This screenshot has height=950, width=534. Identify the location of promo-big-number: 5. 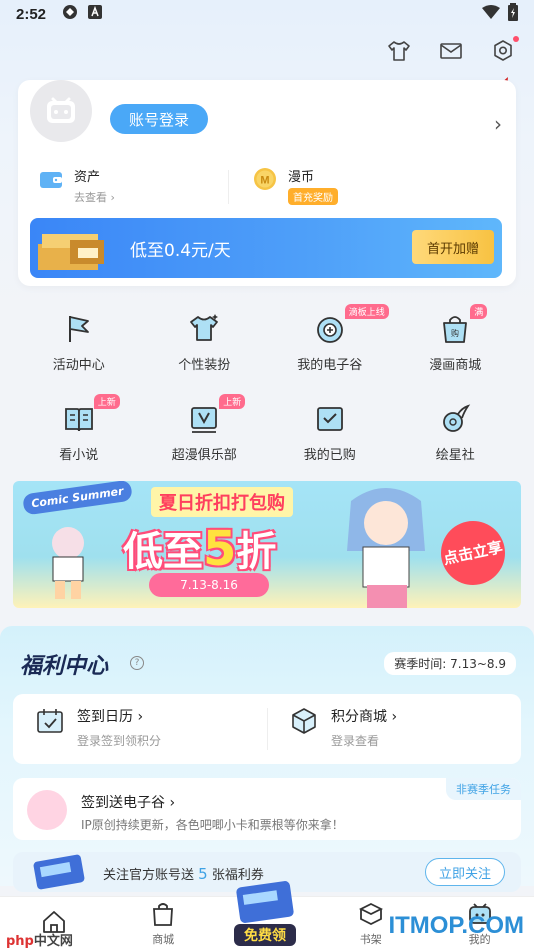
(220, 549).